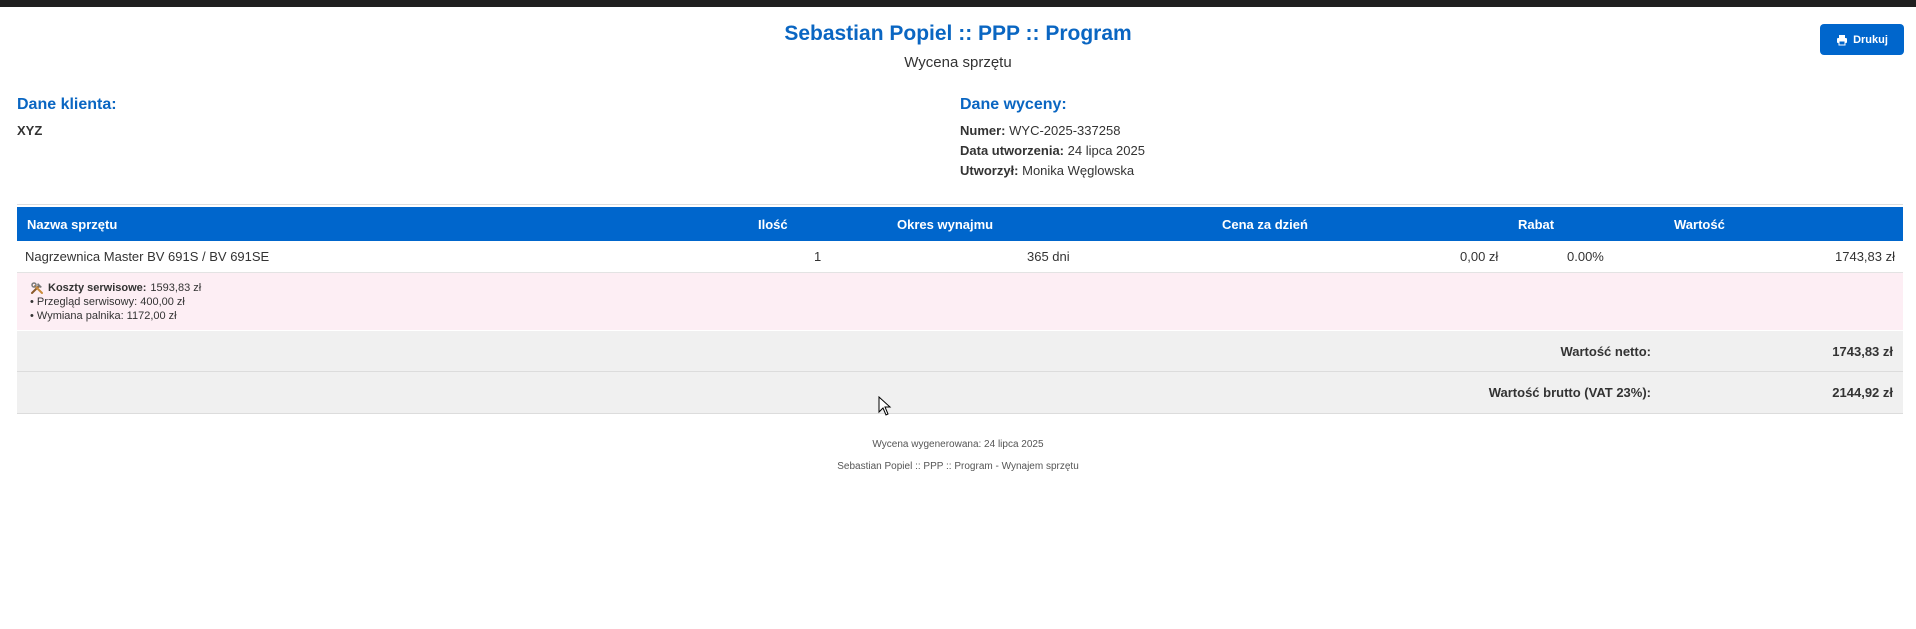 This screenshot has height=629, width=1916. I want to click on quote-created-value: 24 lipca 2025, so click(1106, 150).